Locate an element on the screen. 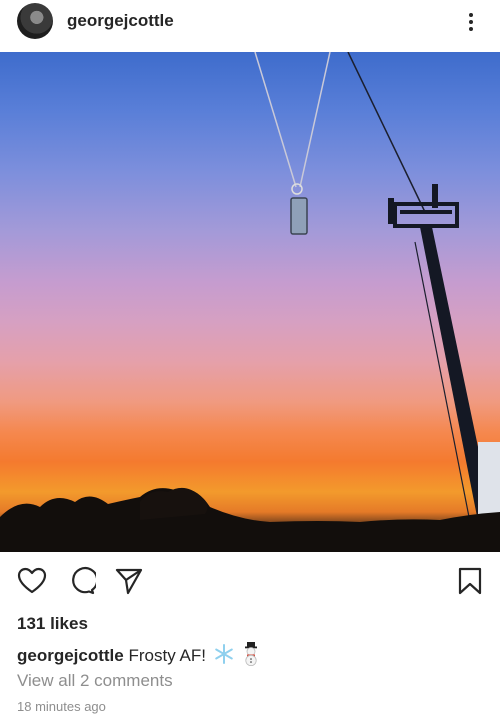 This screenshot has width=500, height=715. likes-count: 131 likes is located at coordinates (52, 624).